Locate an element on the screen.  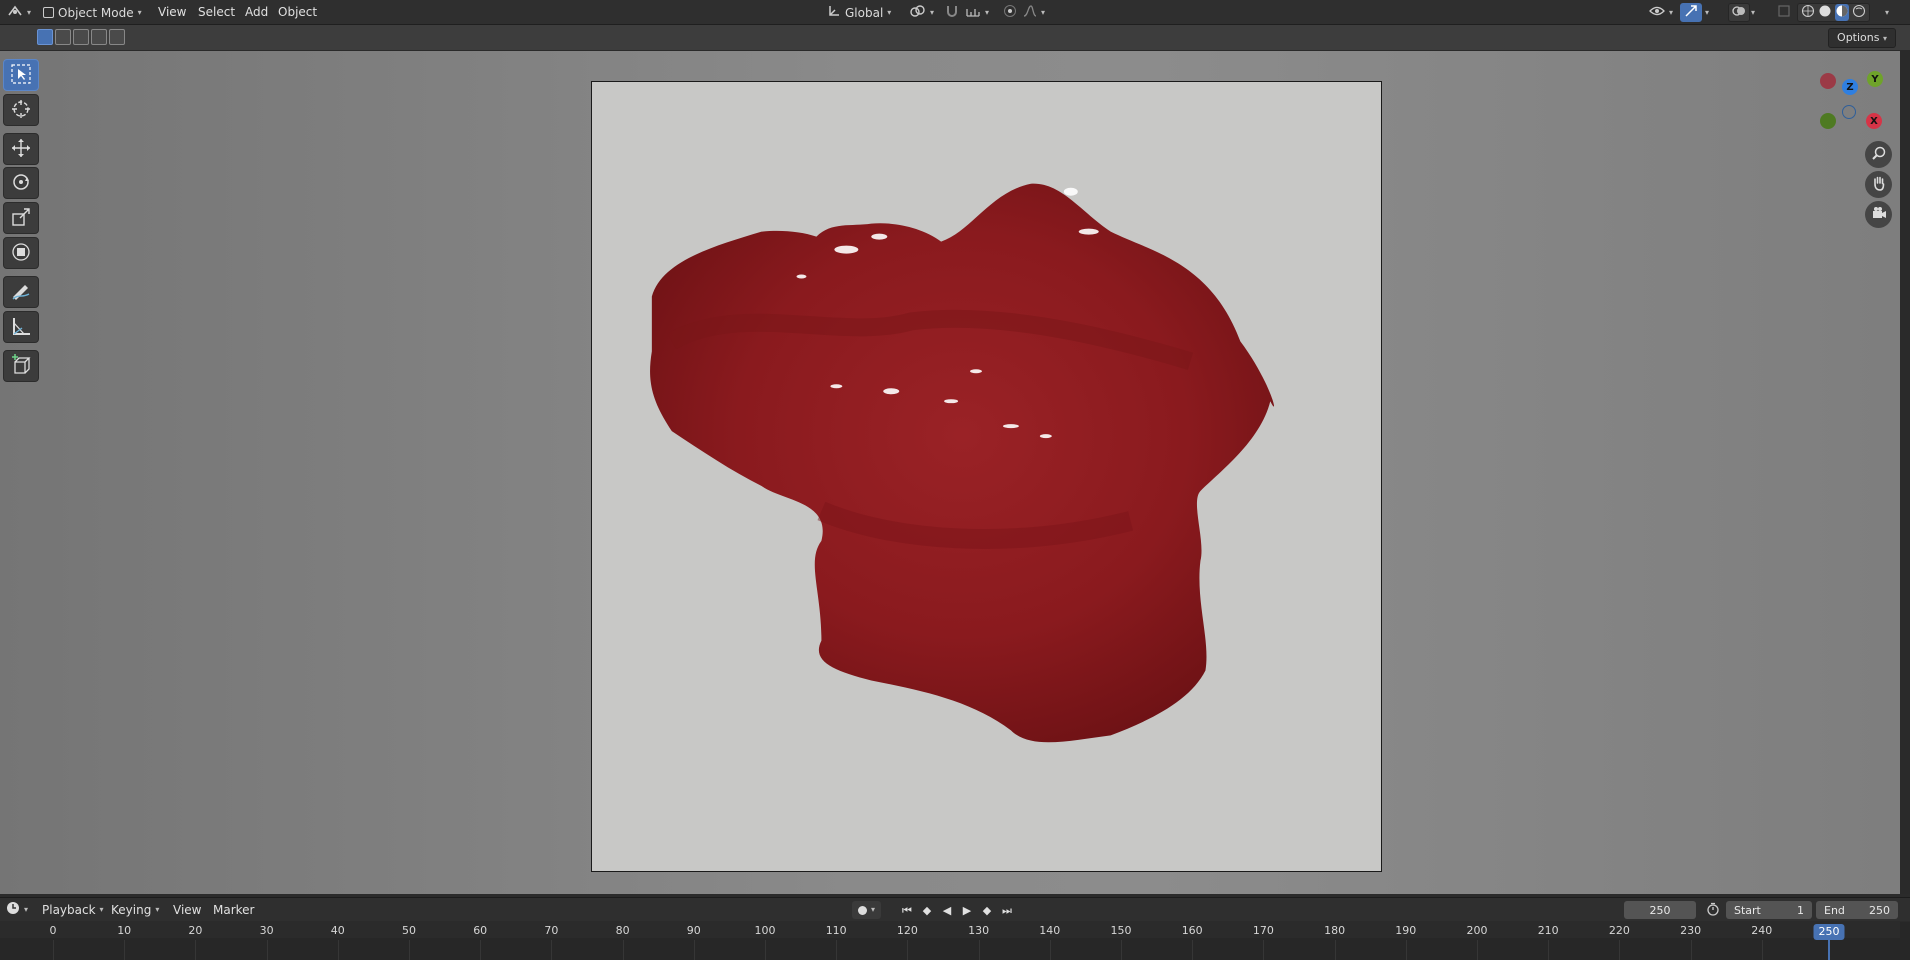
stopwatch-icon is located at coordinates (1713, 910).